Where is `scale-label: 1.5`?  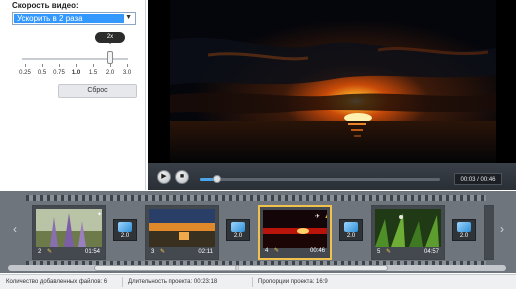 scale-label: 1.5 is located at coordinates (93, 73).